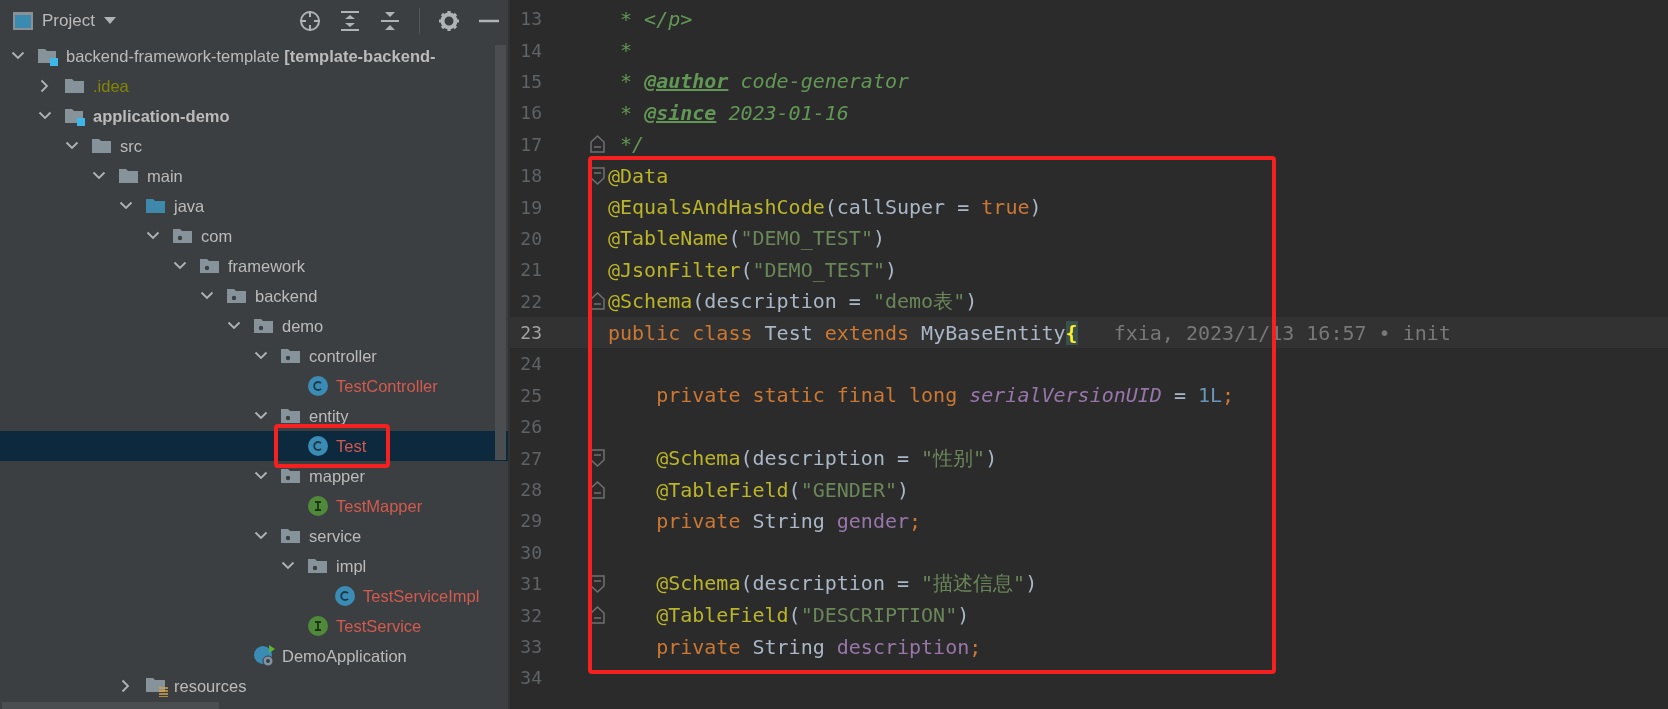 Image resolution: width=1668 pixels, height=709 pixels. I want to click on line-number: 19, so click(530, 207).